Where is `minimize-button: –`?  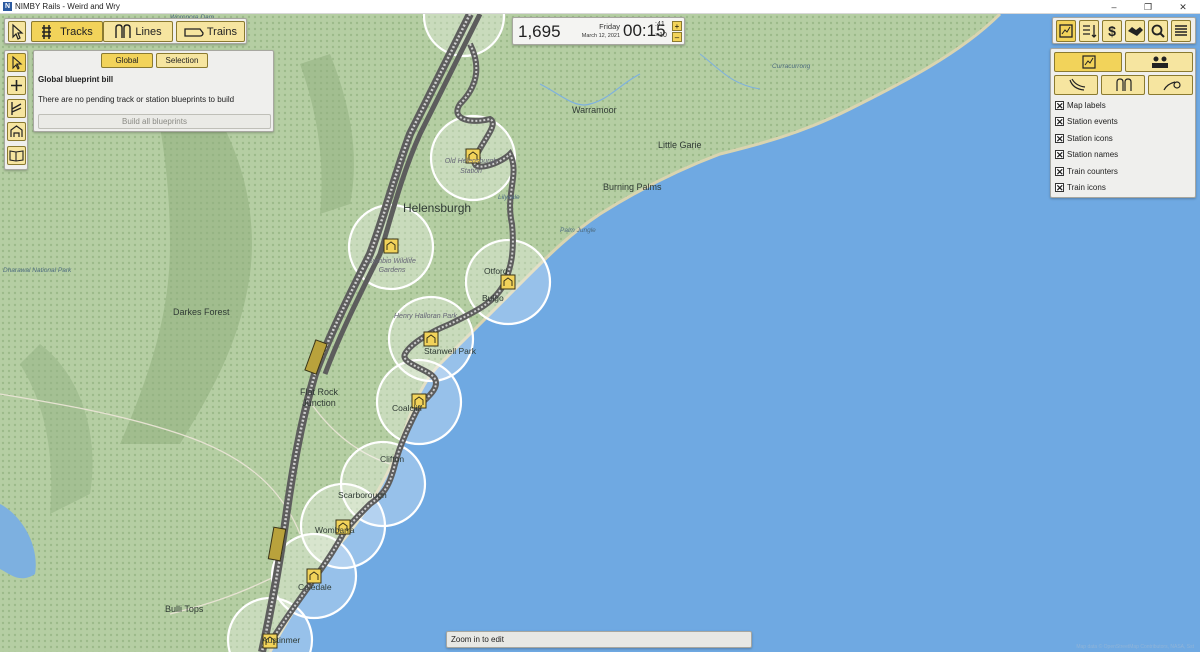
minimize-button: – is located at coordinates (1114, 7).